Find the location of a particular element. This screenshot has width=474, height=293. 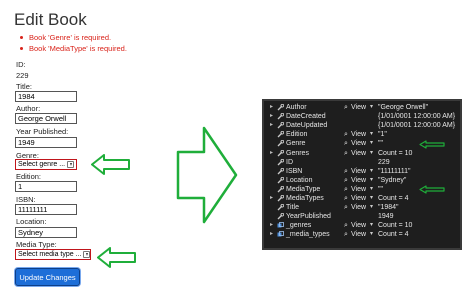

debugger-row-value: "1984" is located at coordinates (388, 208).